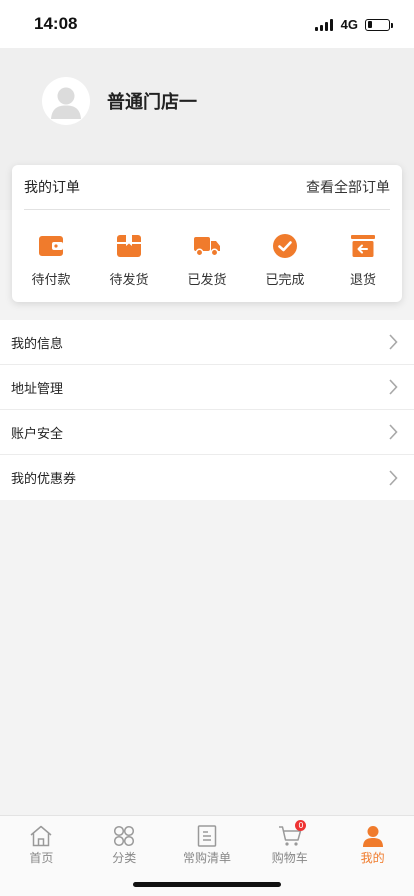 This screenshot has width=414, height=896. What do you see at coordinates (207, 477) in the screenshot?
I see `menu-item-coupons: 我的优惠券` at bounding box center [207, 477].